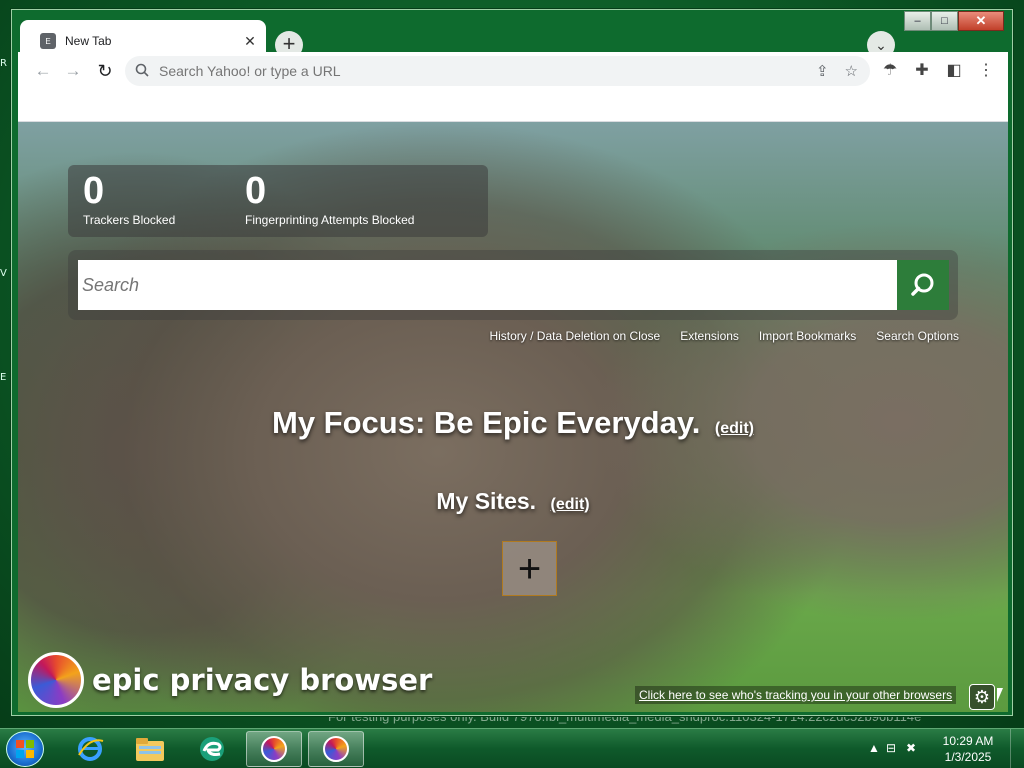 Image resolution: width=1024 pixels, height=768 pixels. What do you see at coordinates (330, 220) in the screenshot?
I see `fingerprinting-label: Fingerprinting Attempts Blocked` at bounding box center [330, 220].